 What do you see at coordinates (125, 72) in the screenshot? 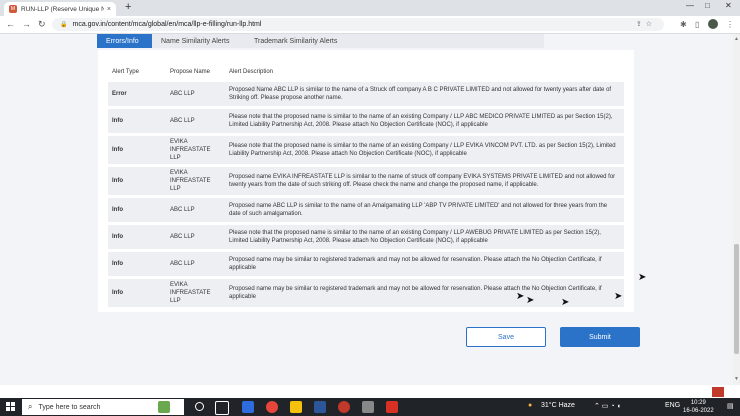
I see `header-alert-type: Alert Type` at bounding box center [125, 72].